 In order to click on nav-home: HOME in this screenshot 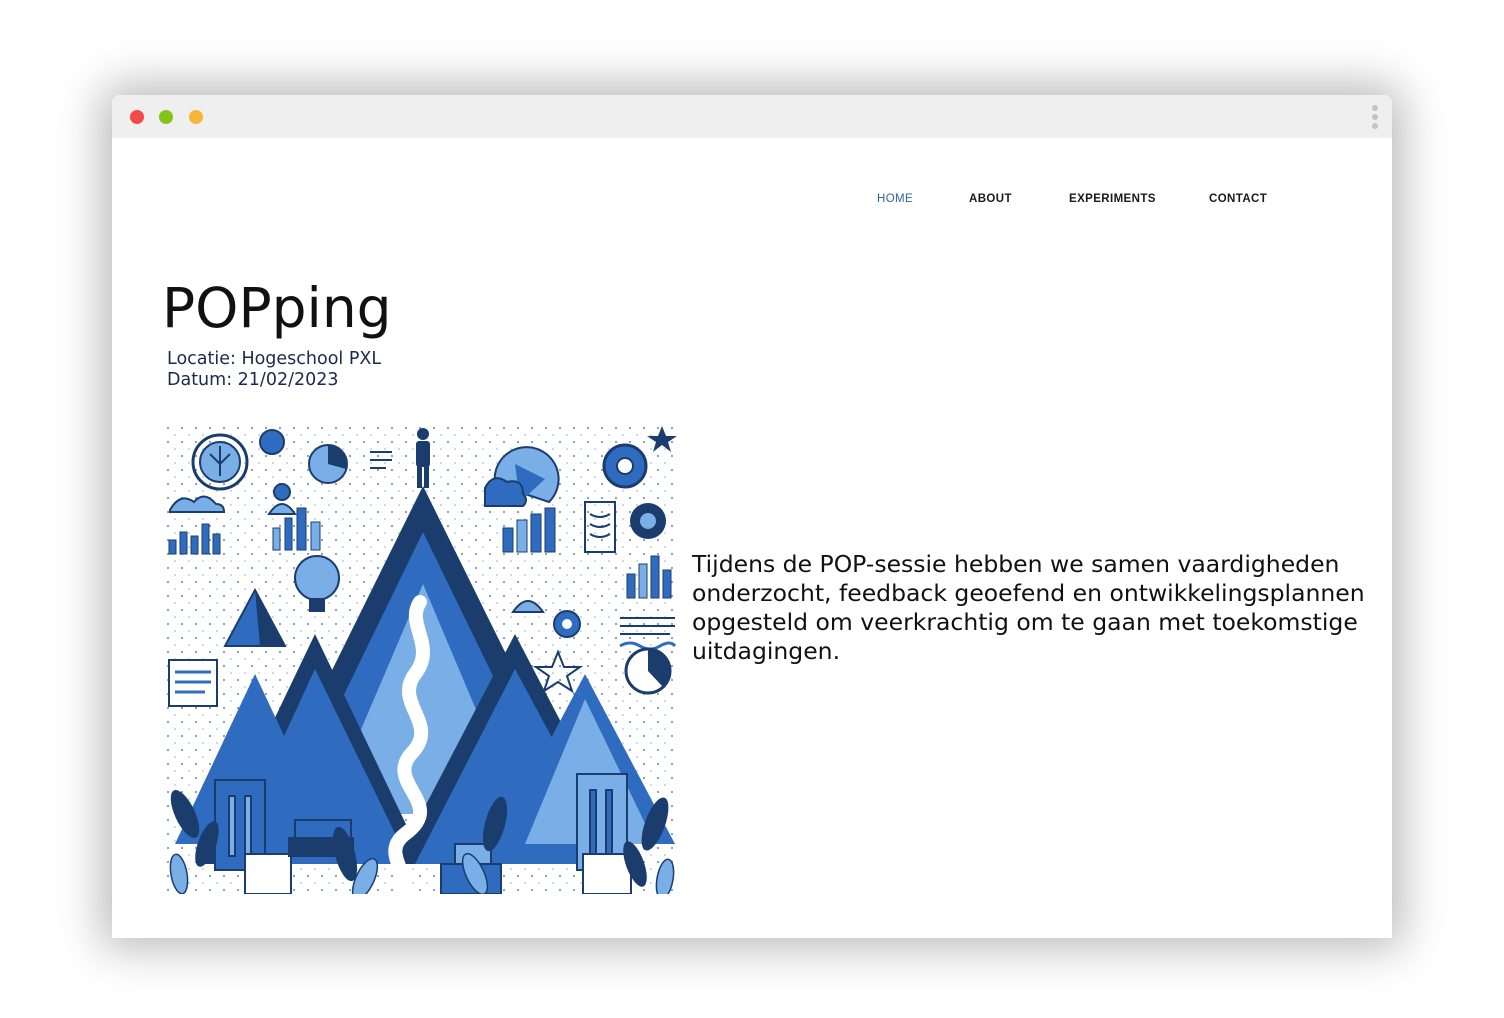, I will do `click(895, 199)`.